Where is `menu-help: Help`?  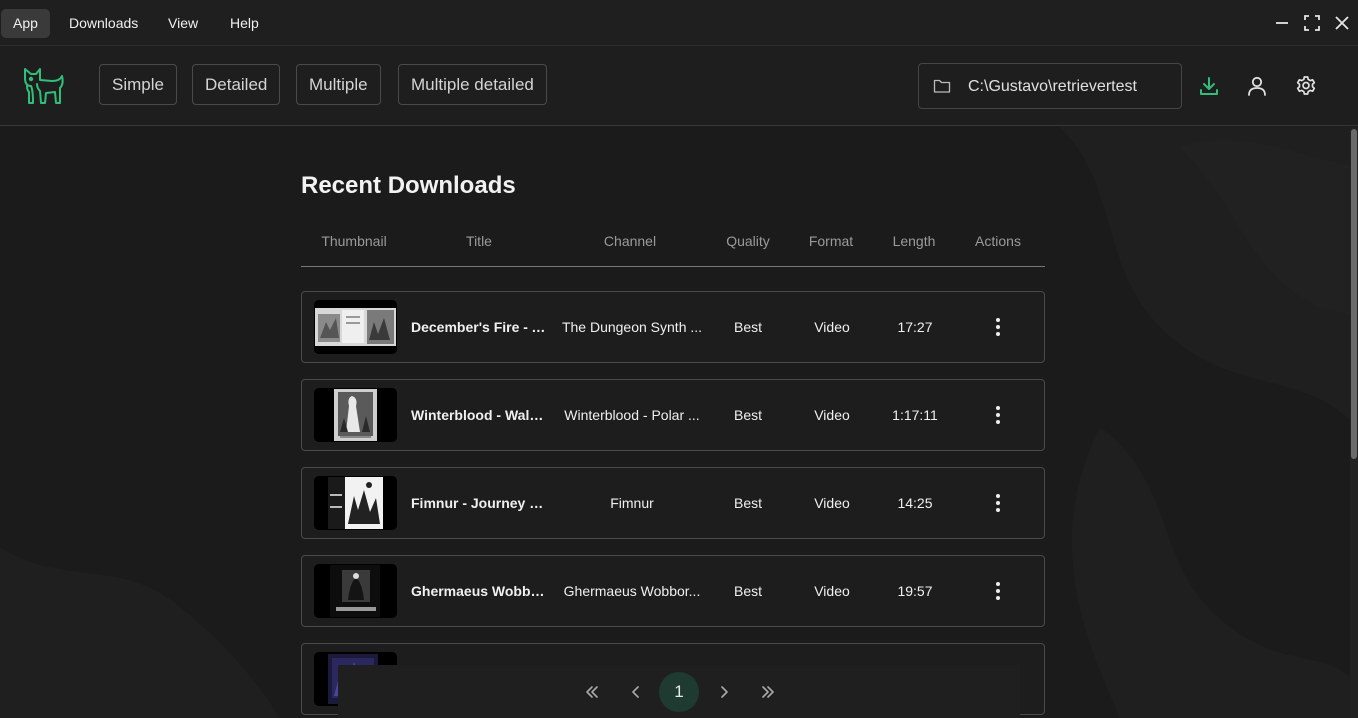
menu-help: Help is located at coordinates (244, 23).